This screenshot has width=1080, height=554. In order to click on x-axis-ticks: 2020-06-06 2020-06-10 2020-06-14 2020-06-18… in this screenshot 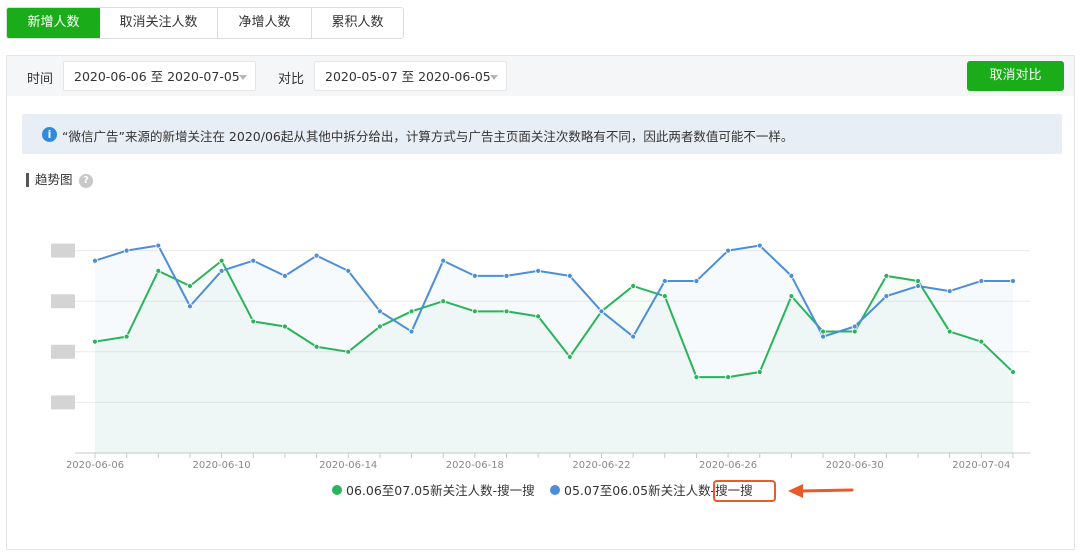, I will do `click(540, 462)`.